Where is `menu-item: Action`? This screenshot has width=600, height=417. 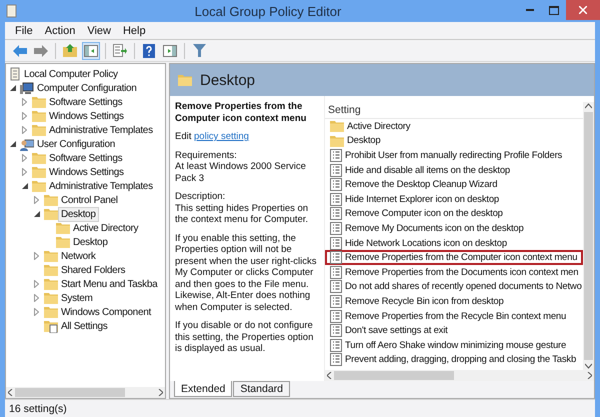 menu-item: Action is located at coordinates (60, 30).